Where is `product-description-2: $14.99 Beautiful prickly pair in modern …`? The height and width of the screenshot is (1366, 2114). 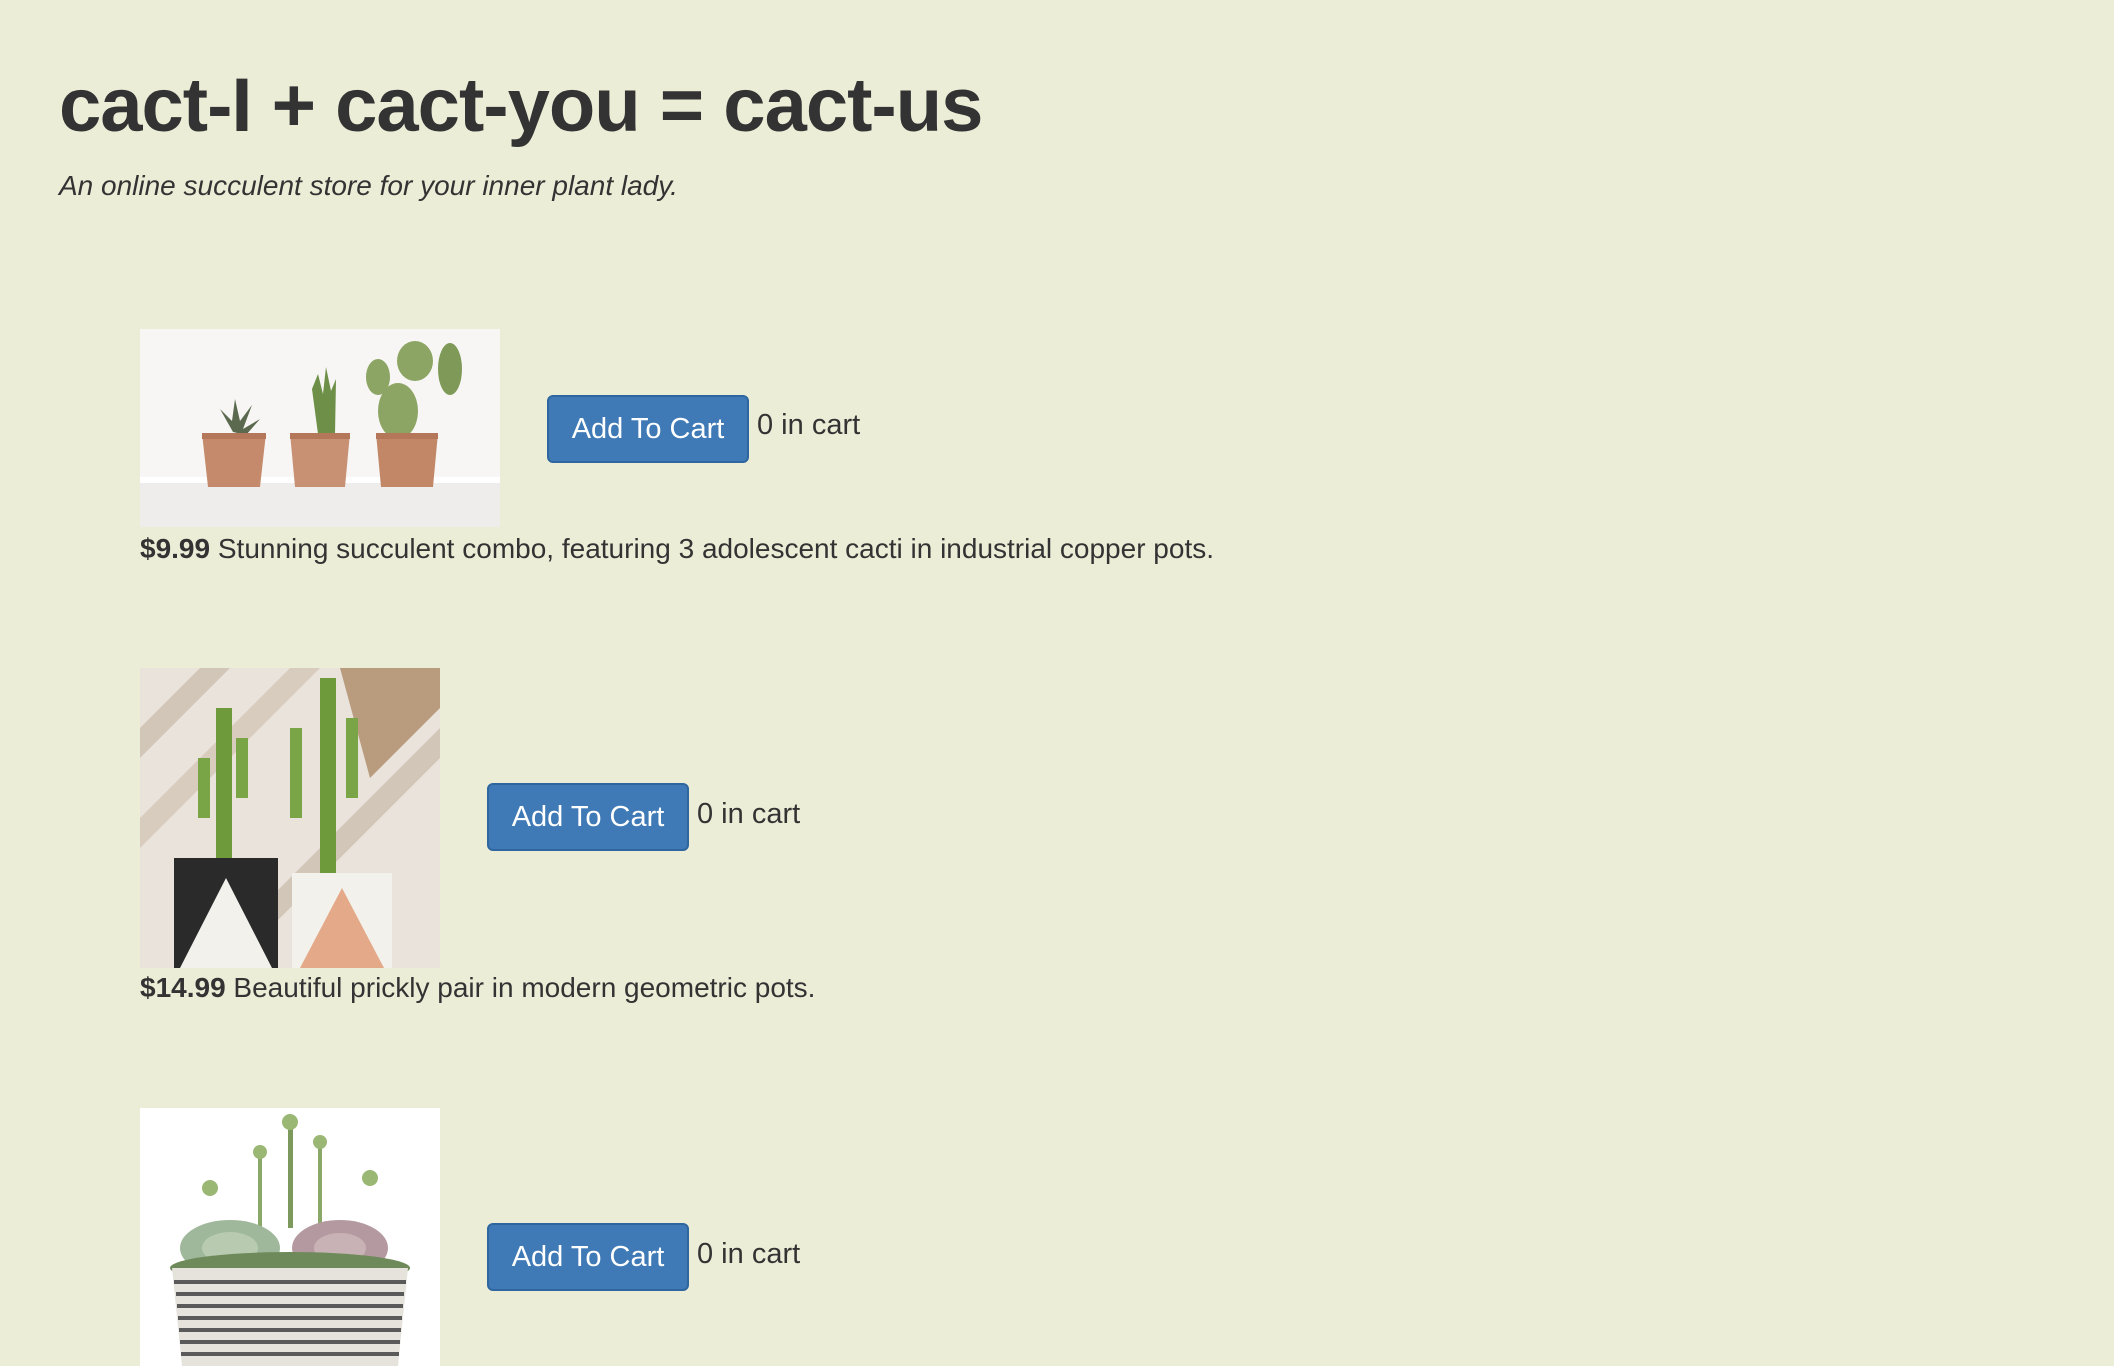
product-description-2: $14.99 Beautiful prickly pair in modern … is located at coordinates (477, 988).